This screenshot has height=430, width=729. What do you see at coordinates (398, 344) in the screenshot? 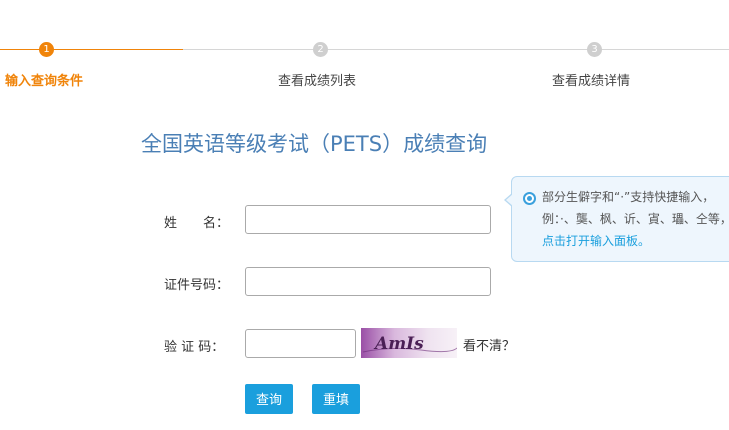
I see `captcha-text: AmIs` at bounding box center [398, 344].